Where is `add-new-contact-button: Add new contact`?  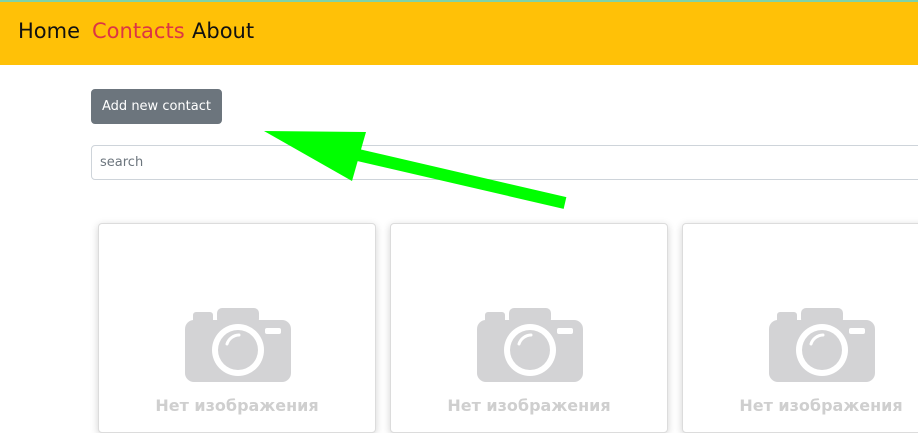
add-new-contact-button: Add new contact is located at coordinates (156, 106).